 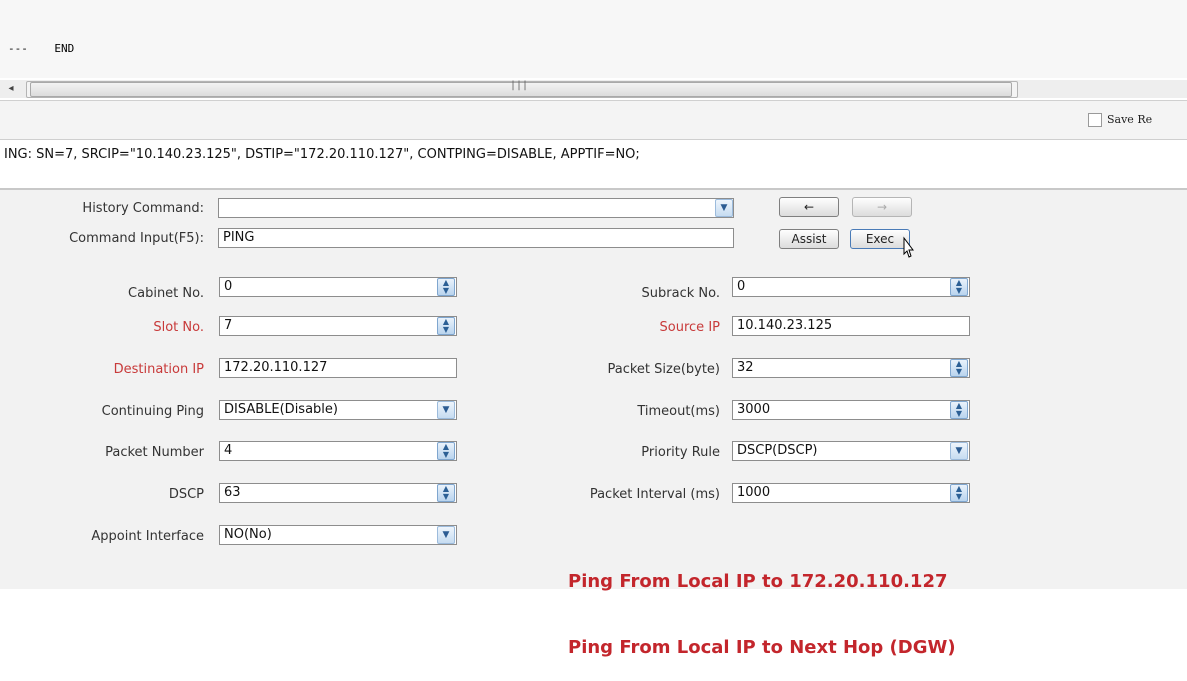 I want to click on packet-size-spinner-icon: ▲ ▼, so click(x=959, y=368).